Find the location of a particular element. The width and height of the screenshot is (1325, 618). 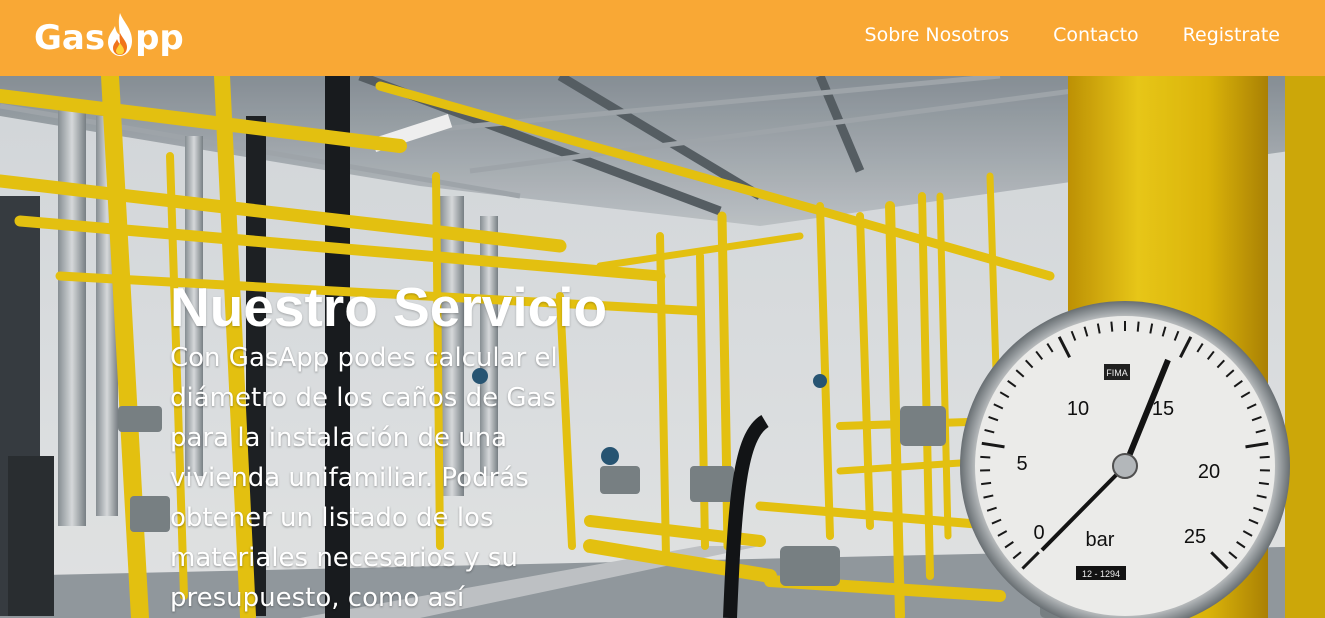

nav-link-registrate: Registrate is located at coordinates (1231, 35).